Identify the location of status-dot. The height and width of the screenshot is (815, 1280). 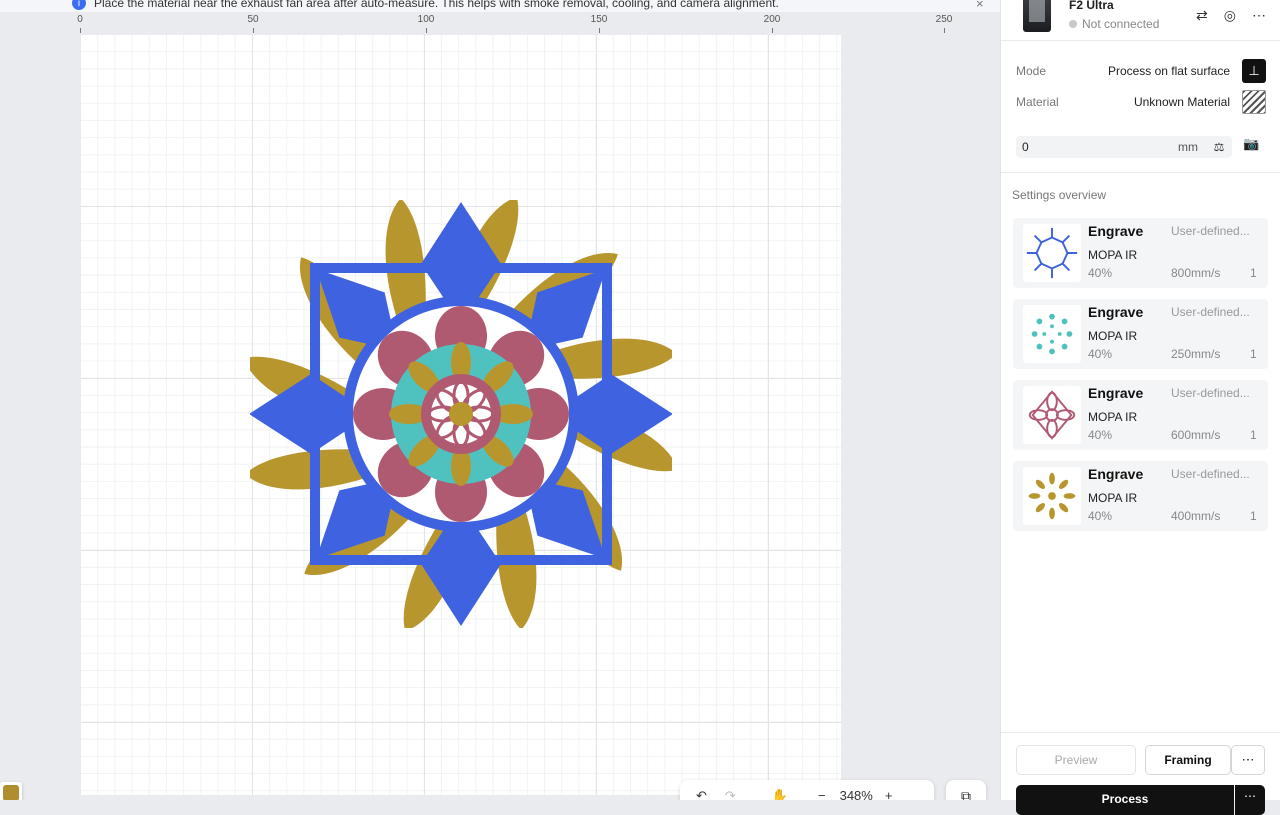
(1073, 24).